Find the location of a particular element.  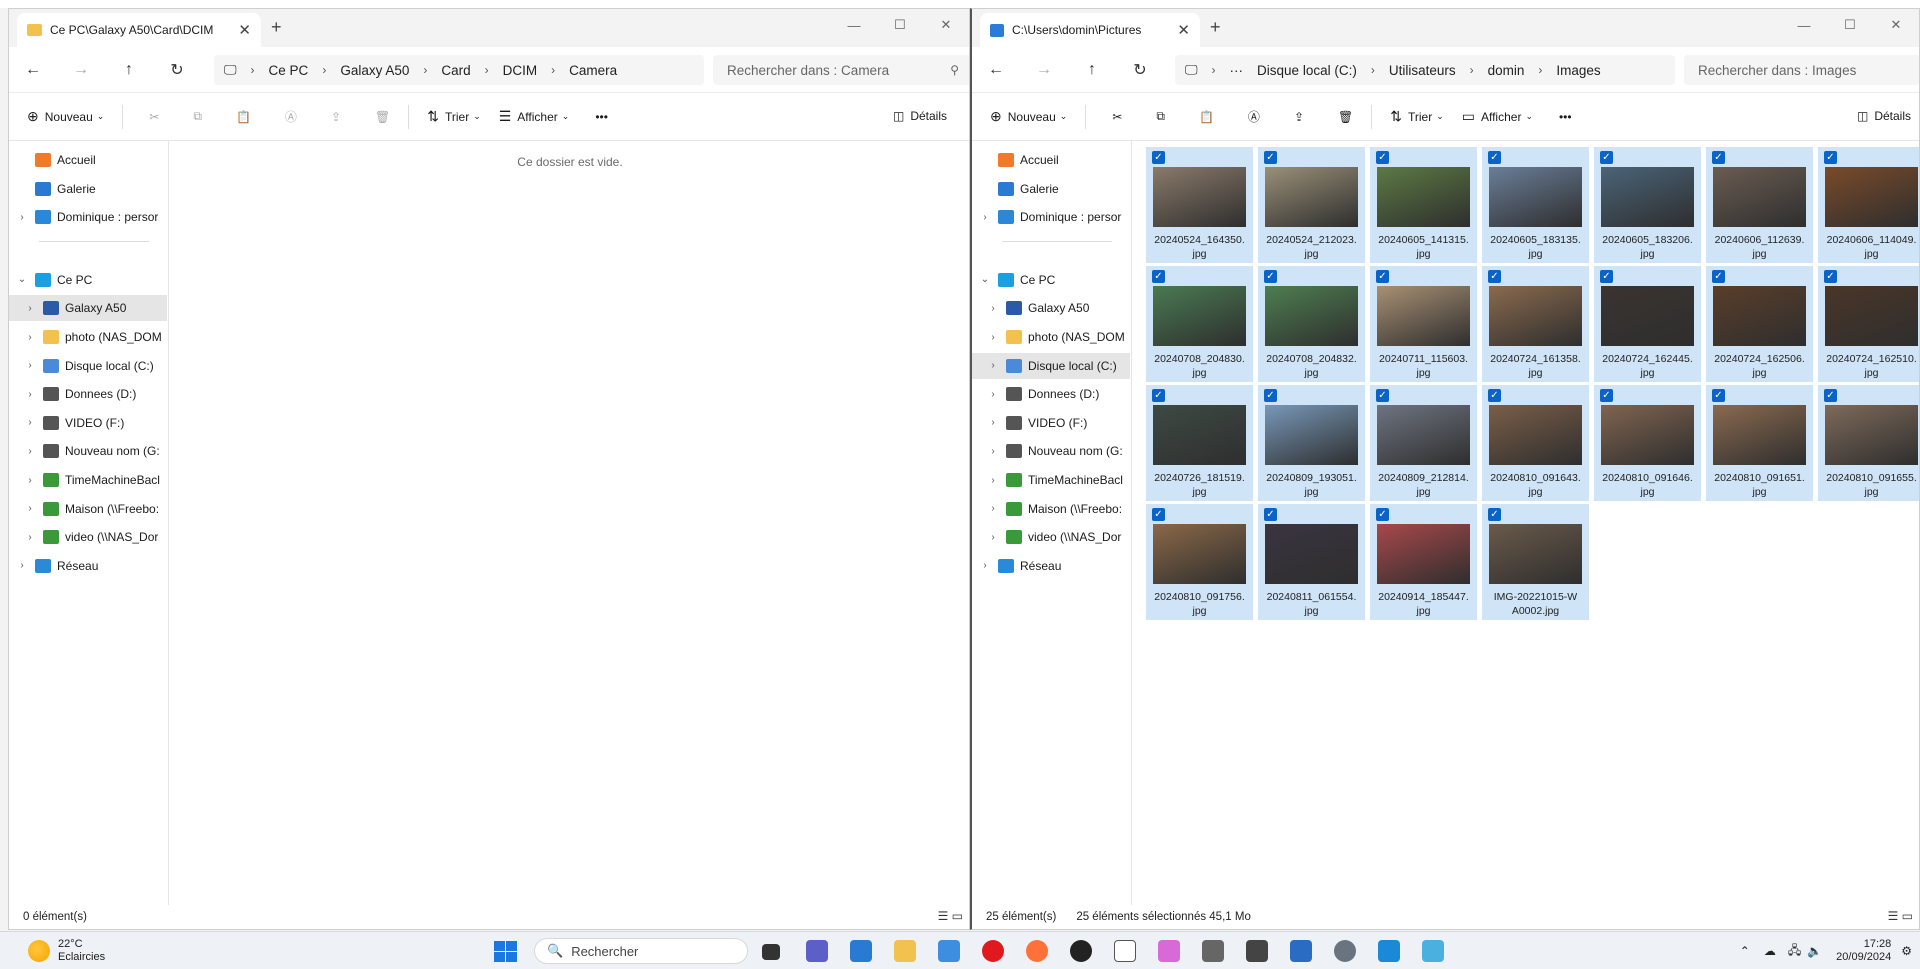

view-button: ☰ Afficher ⌄ is located at coordinates (534, 116).